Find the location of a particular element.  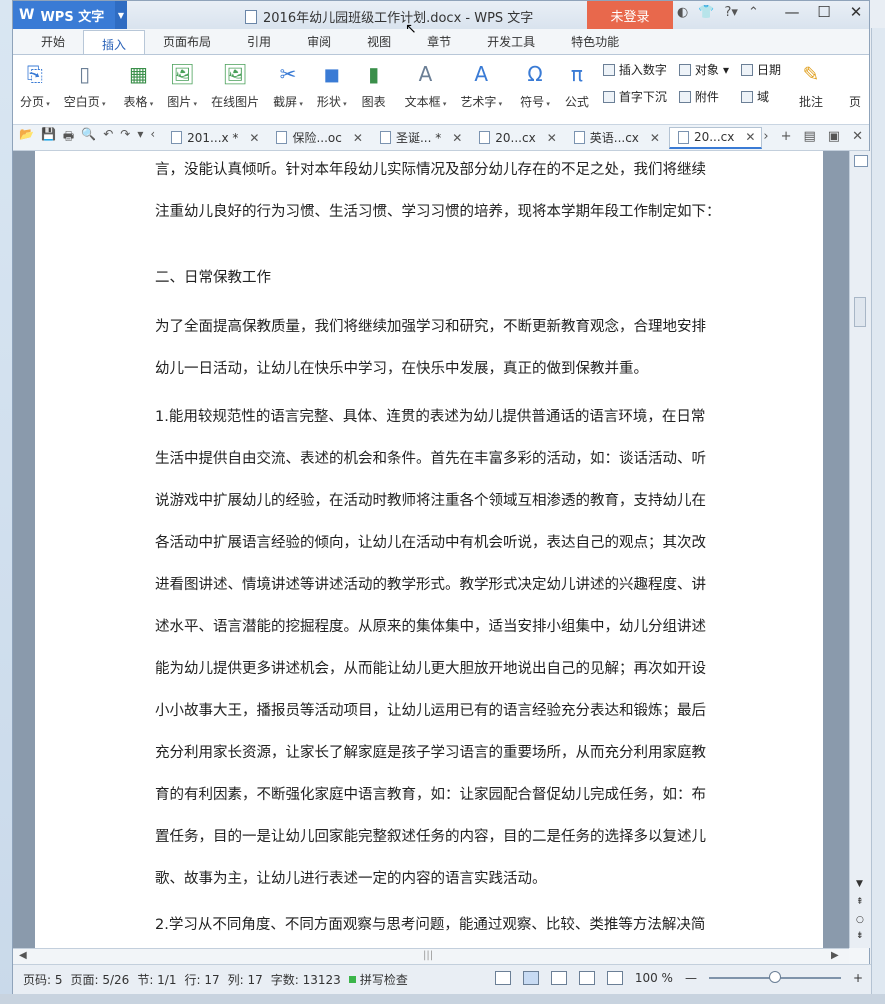

doc-tab-2: 保险...oc ✕ is located at coordinates (318, 138).